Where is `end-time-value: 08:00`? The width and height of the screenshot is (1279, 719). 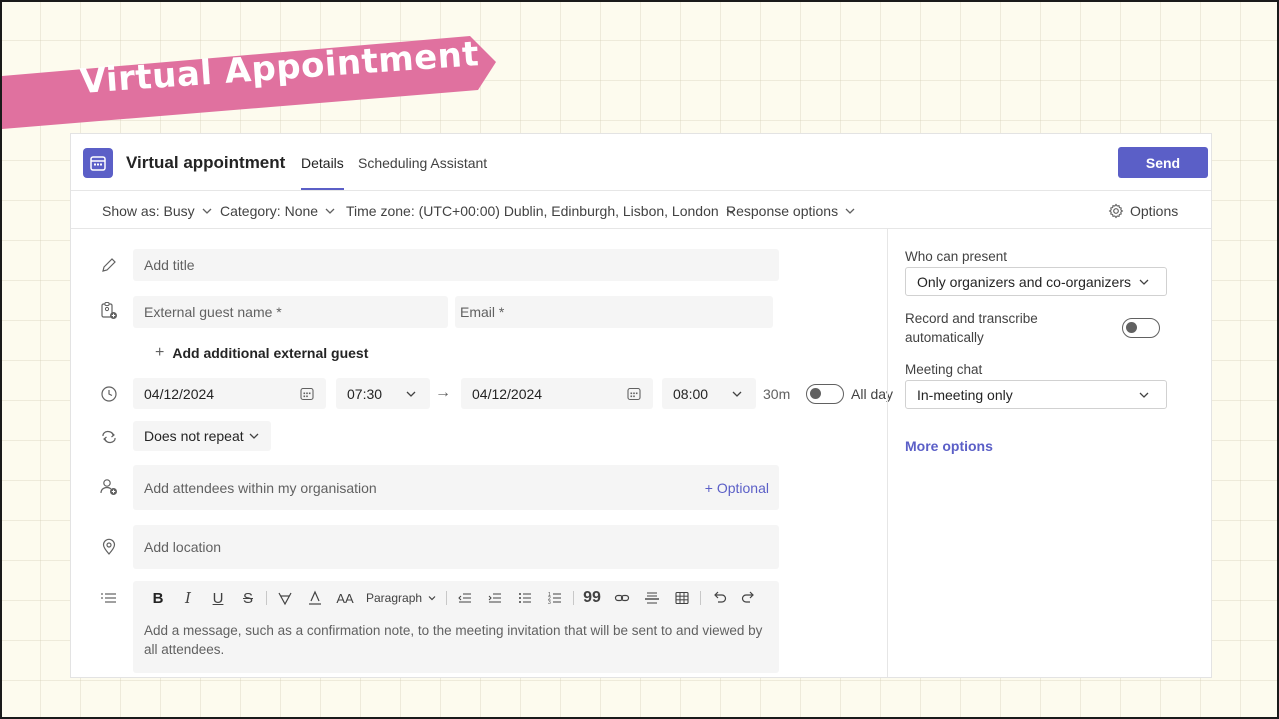 end-time-value: 08:00 is located at coordinates (691, 393).